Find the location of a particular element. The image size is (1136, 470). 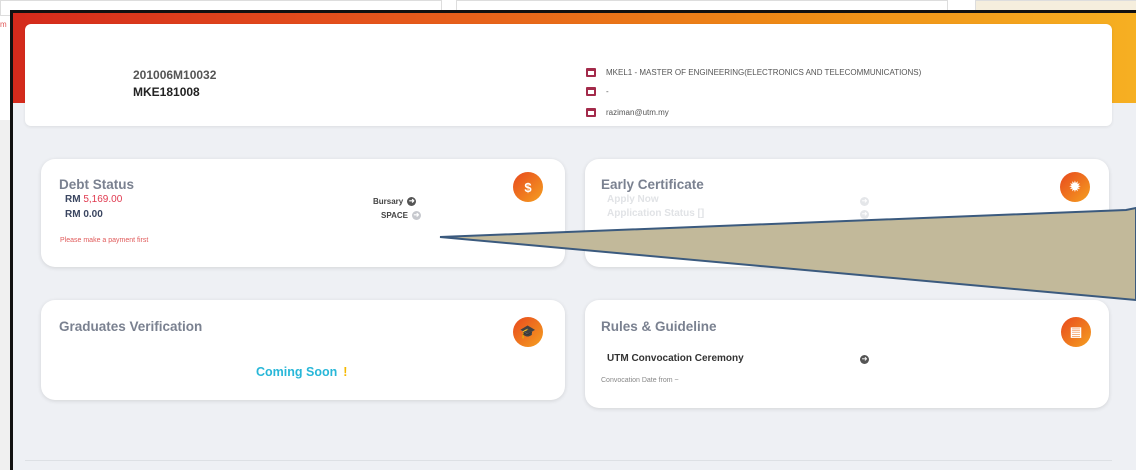

graduation-cap-icon: 🎓 is located at coordinates (528, 332).